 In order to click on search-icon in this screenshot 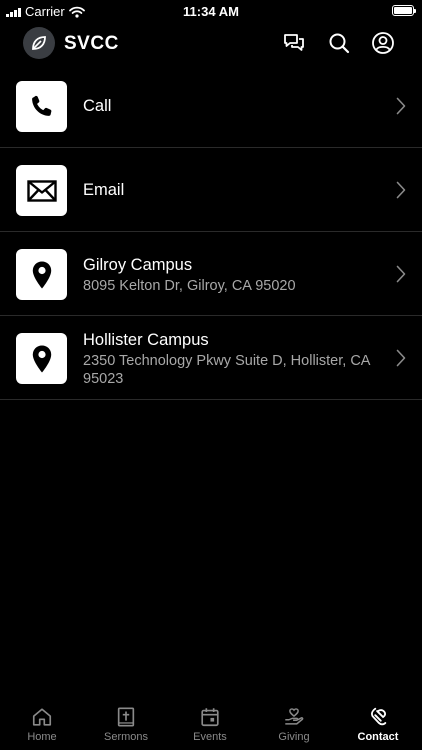, I will do `click(339, 43)`.